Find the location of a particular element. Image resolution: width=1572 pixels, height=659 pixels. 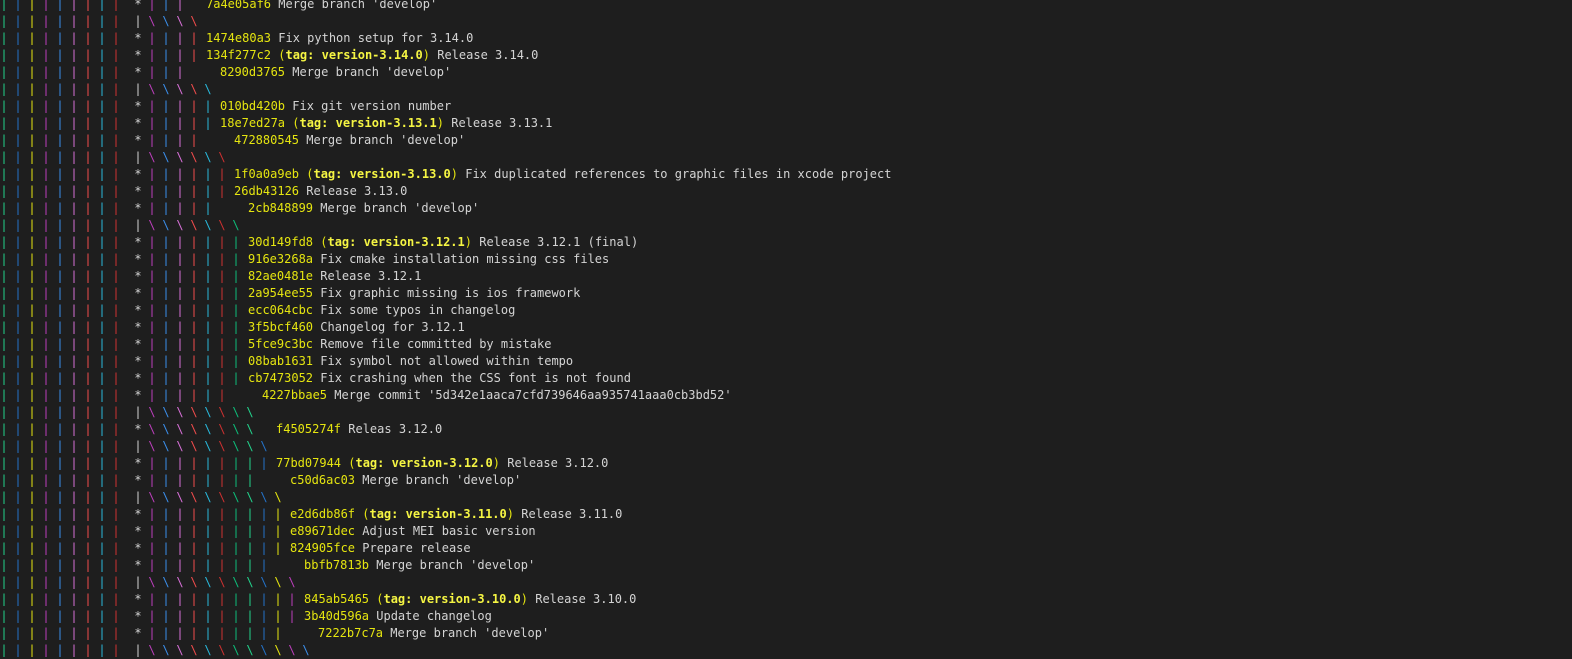

commit-hash: 08bab1631 is located at coordinates (280, 361).